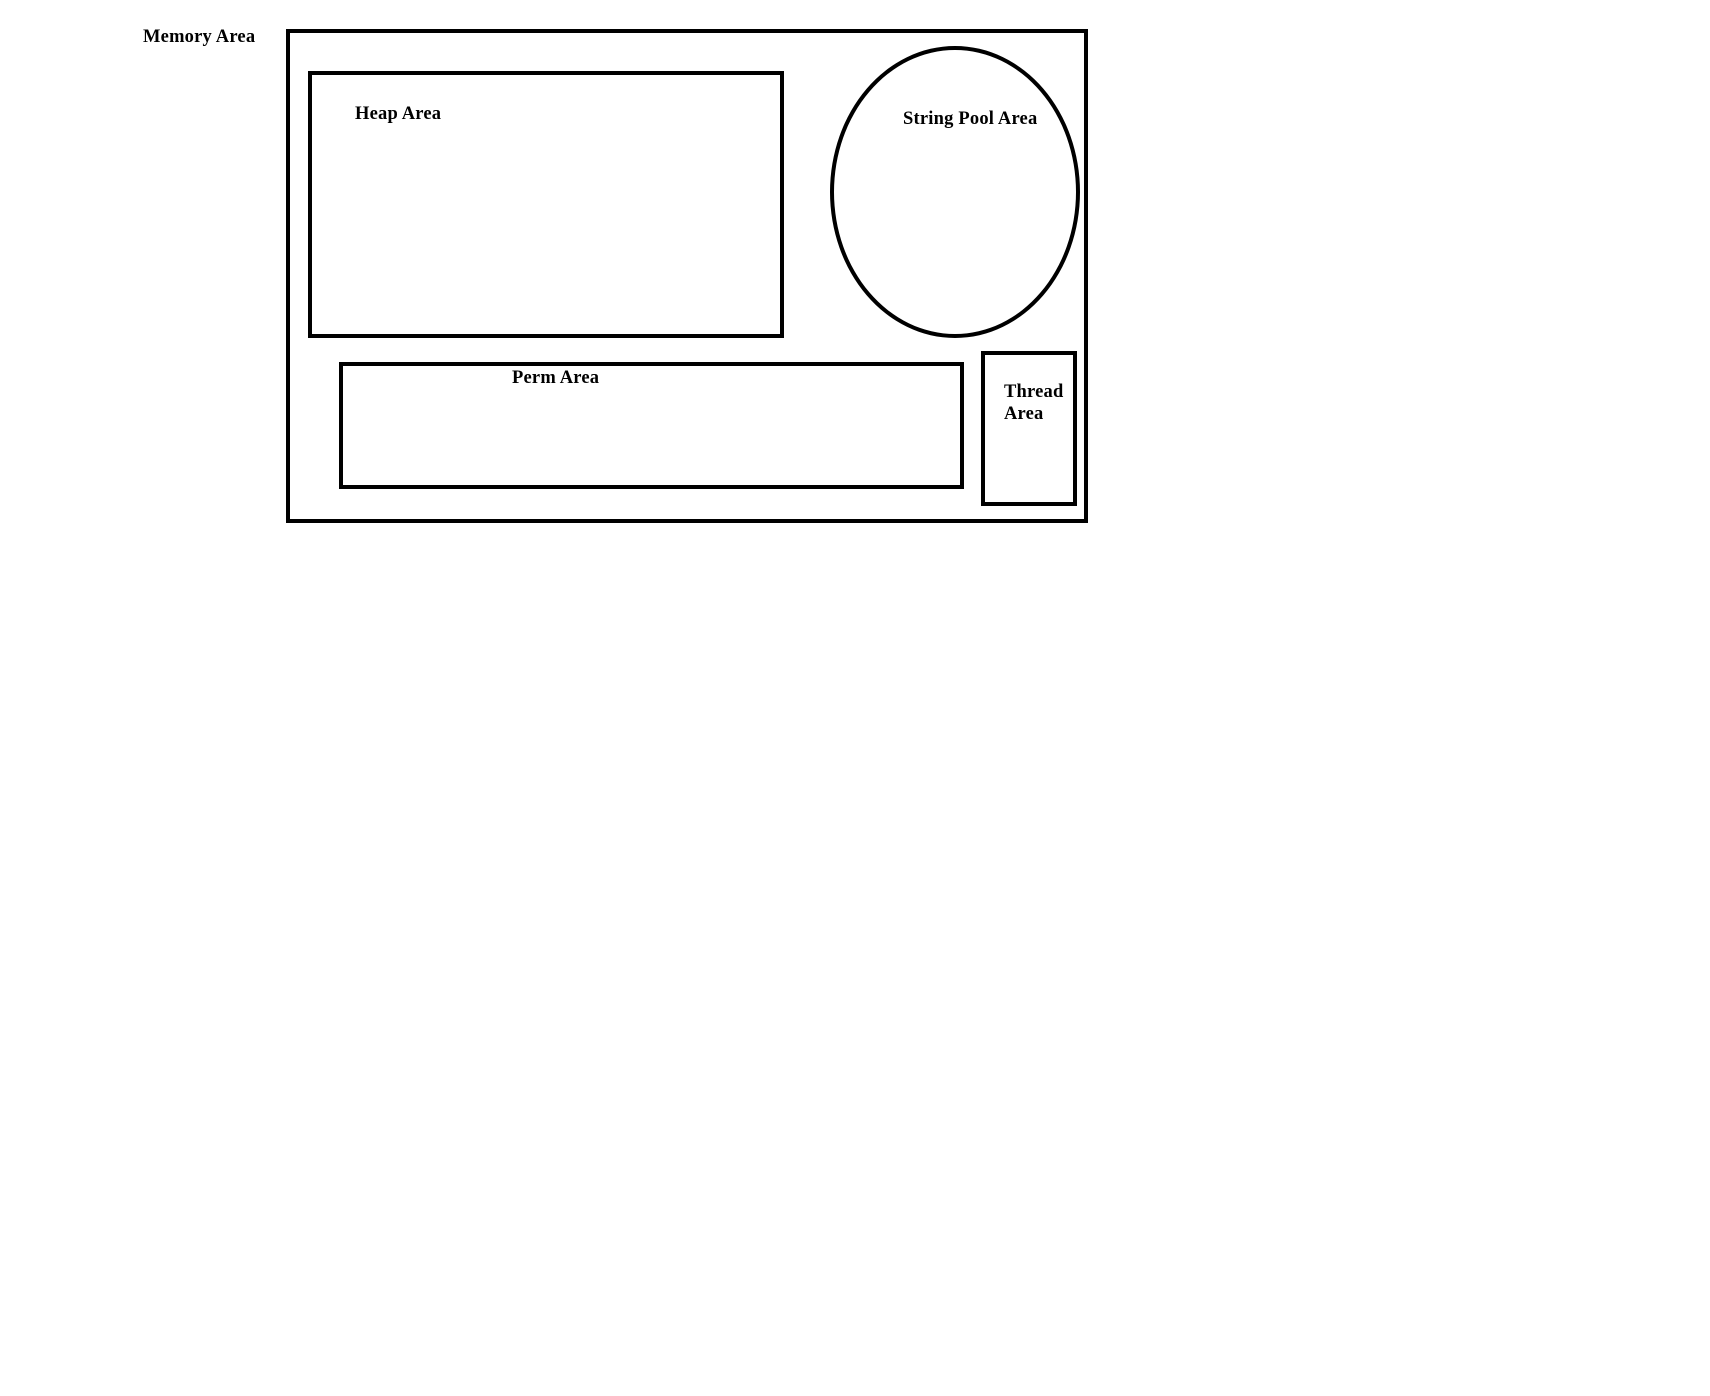  I want to click on perm-area-label: Perm Area, so click(556, 378).